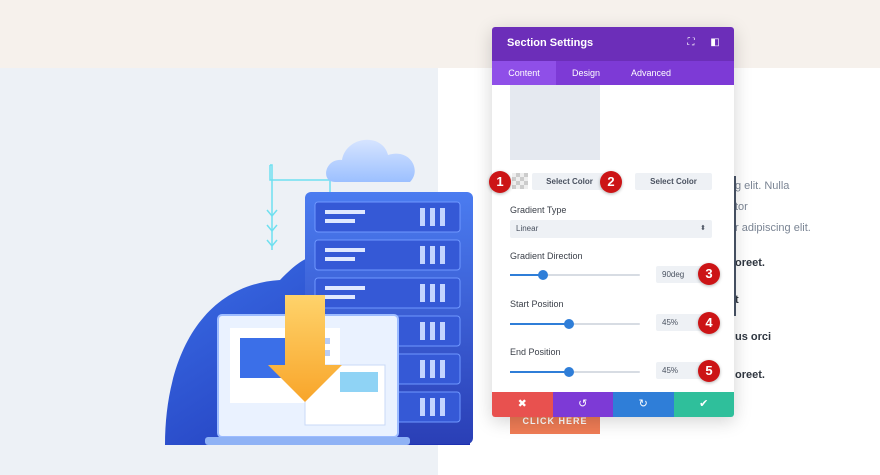 The image size is (880, 475). Describe the element at coordinates (546, 256) in the screenshot. I see `gradient-direction-label: Gradient Direction` at that location.